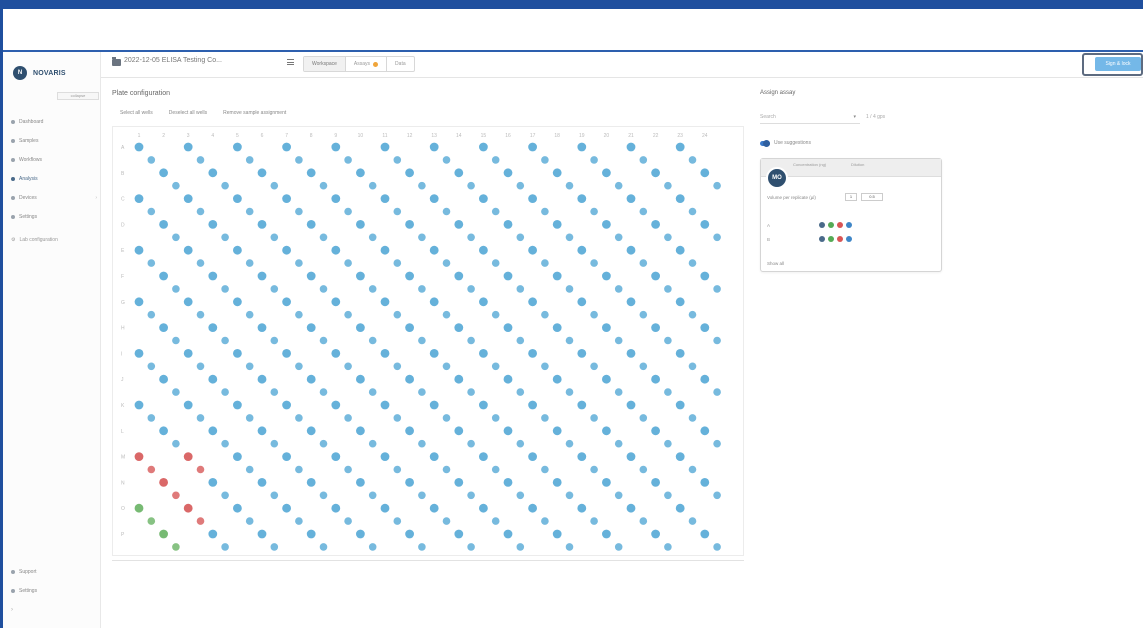 The image size is (1143, 628). I want to click on card-tab-dilution: Dilution, so click(857, 168).